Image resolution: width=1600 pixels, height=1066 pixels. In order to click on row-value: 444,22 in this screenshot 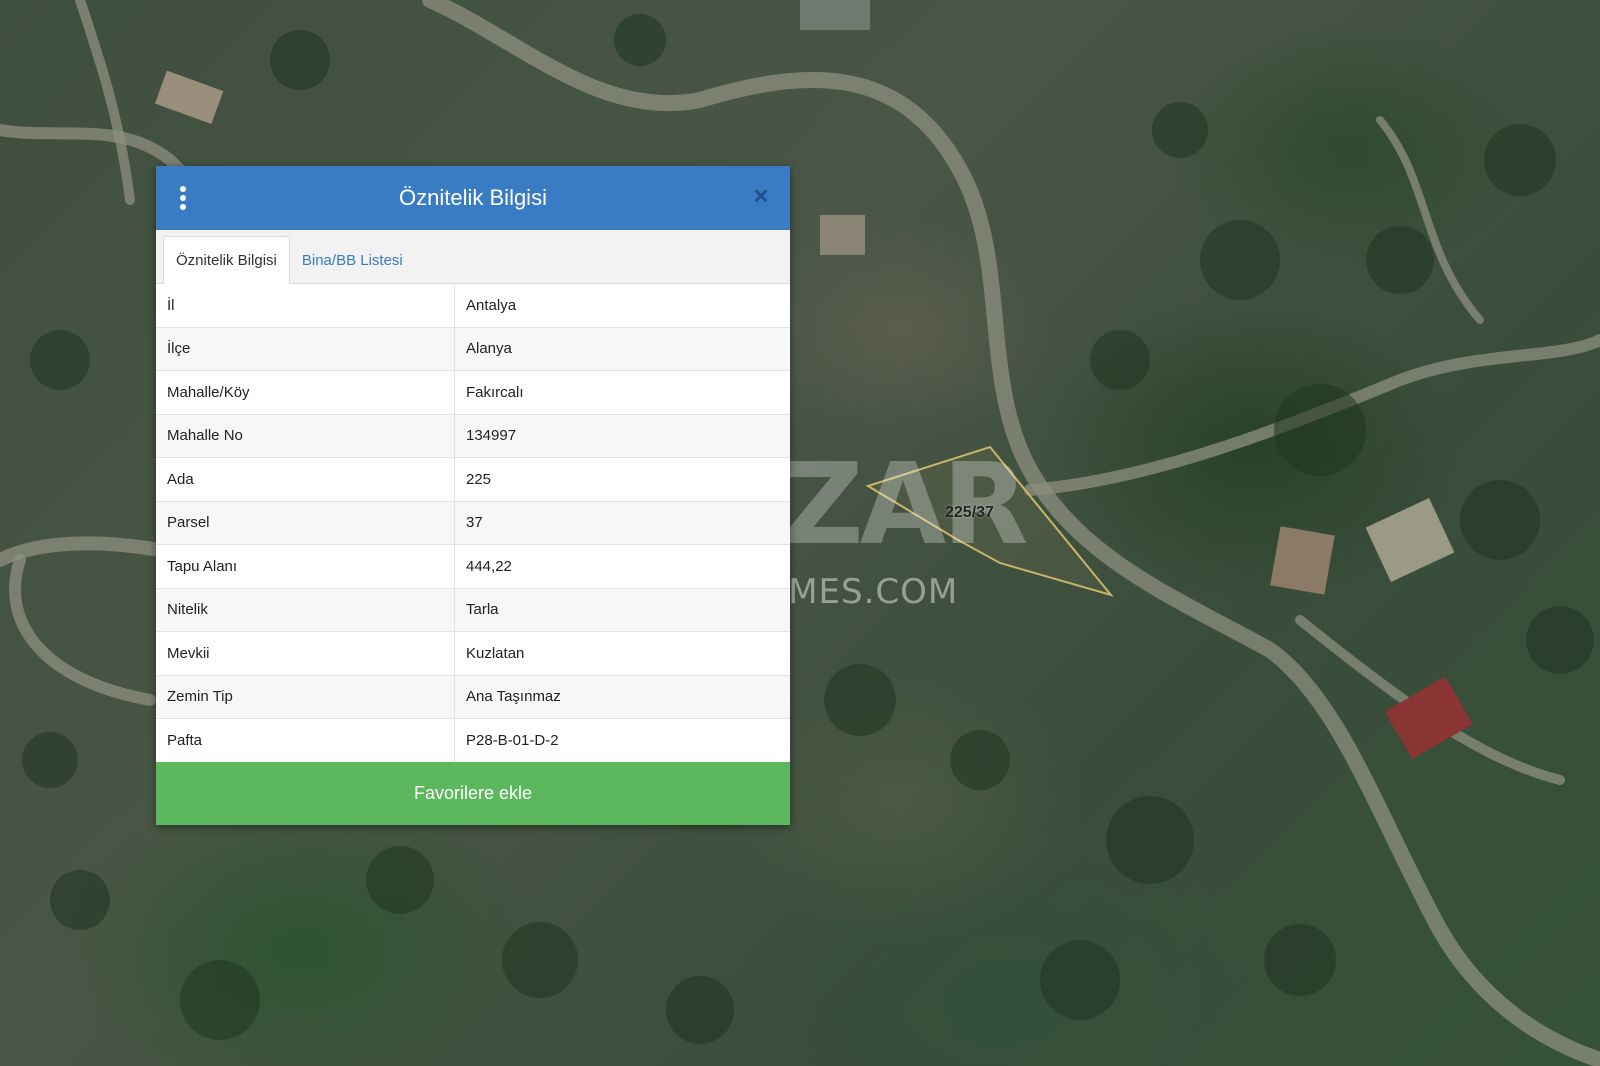, I will do `click(622, 566)`.